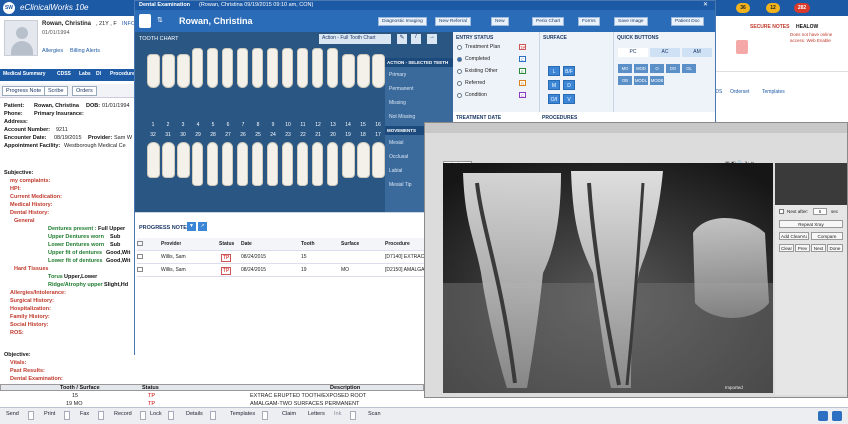 This screenshot has width=848, height=424. What do you see at coordinates (194, 414) in the screenshot?
I see `details-button: Details` at bounding box center [194, 414].